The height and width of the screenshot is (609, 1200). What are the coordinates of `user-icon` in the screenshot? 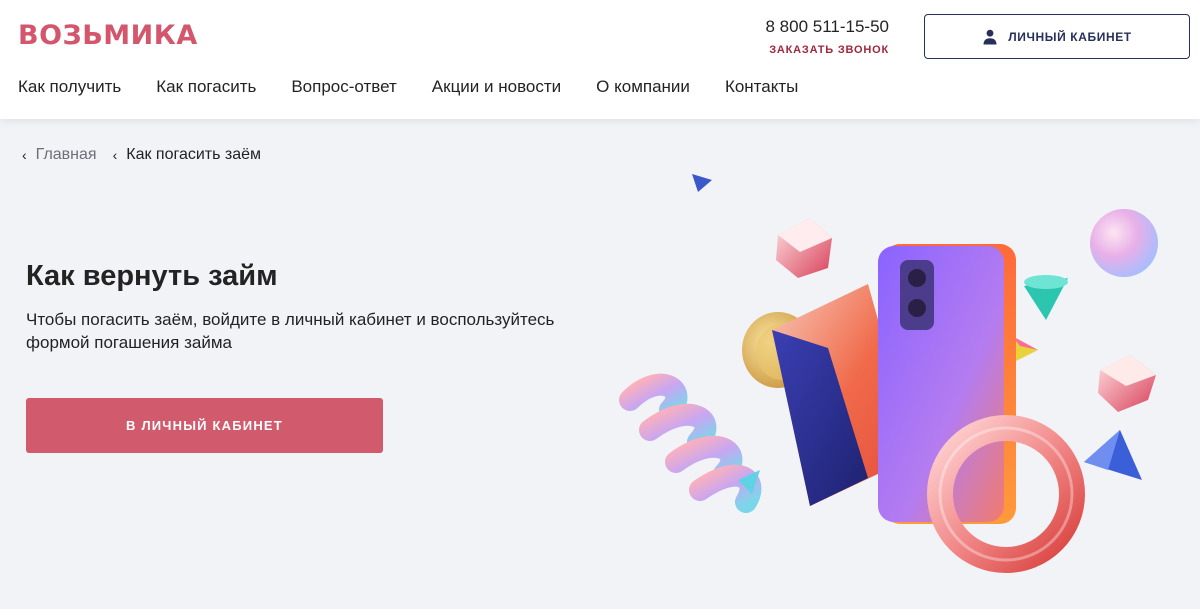 It's located at (990, 36).